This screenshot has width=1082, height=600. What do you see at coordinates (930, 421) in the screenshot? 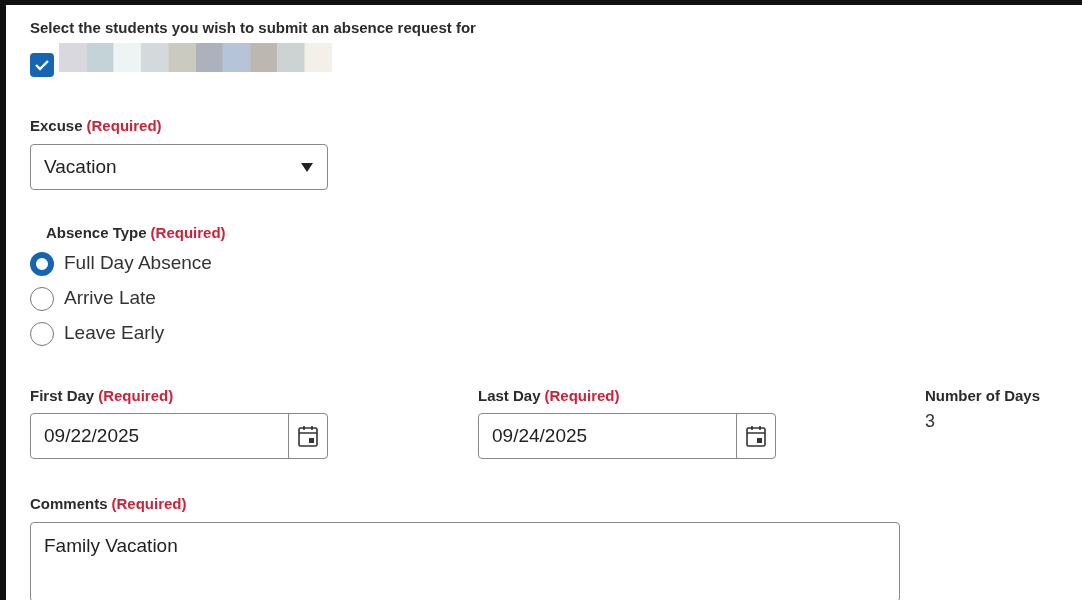
I see `number-of-days-value: 3` at bounding box center [930, 421].